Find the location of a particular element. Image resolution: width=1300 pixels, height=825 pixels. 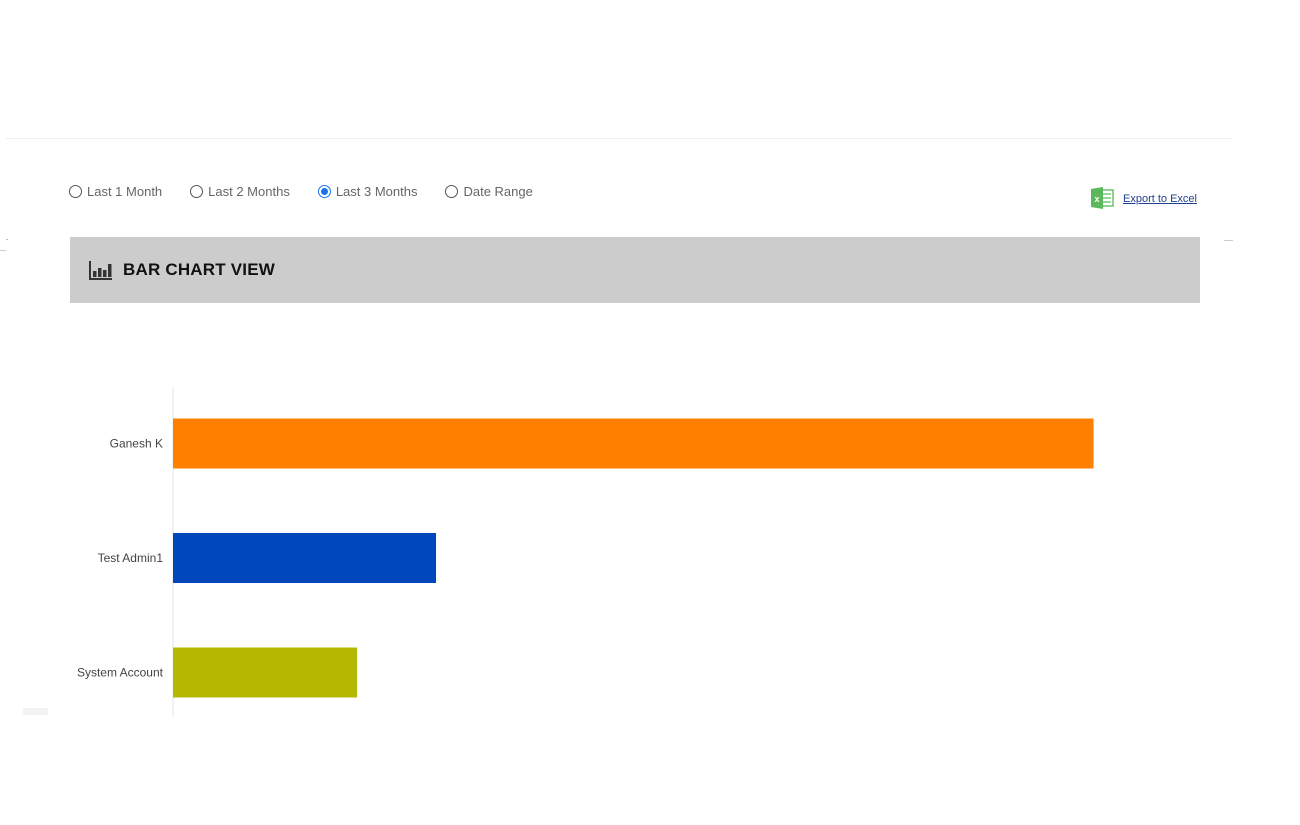

radio-label: Date Range is located at coordinates (498, 191).